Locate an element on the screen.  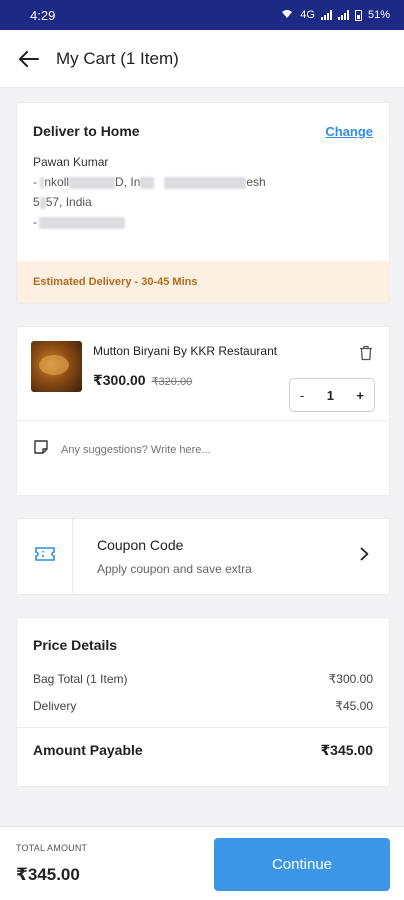
price-details-title: Price Details is located at coordinates (75, 645).